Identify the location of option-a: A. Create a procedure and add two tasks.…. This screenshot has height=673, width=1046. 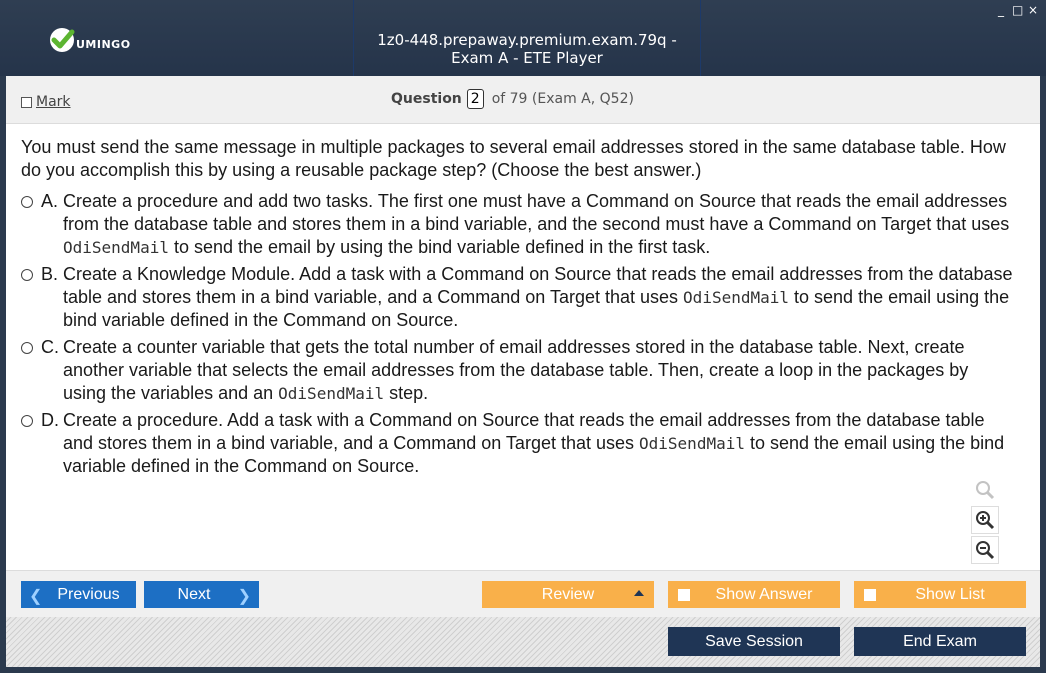
(518, 224).